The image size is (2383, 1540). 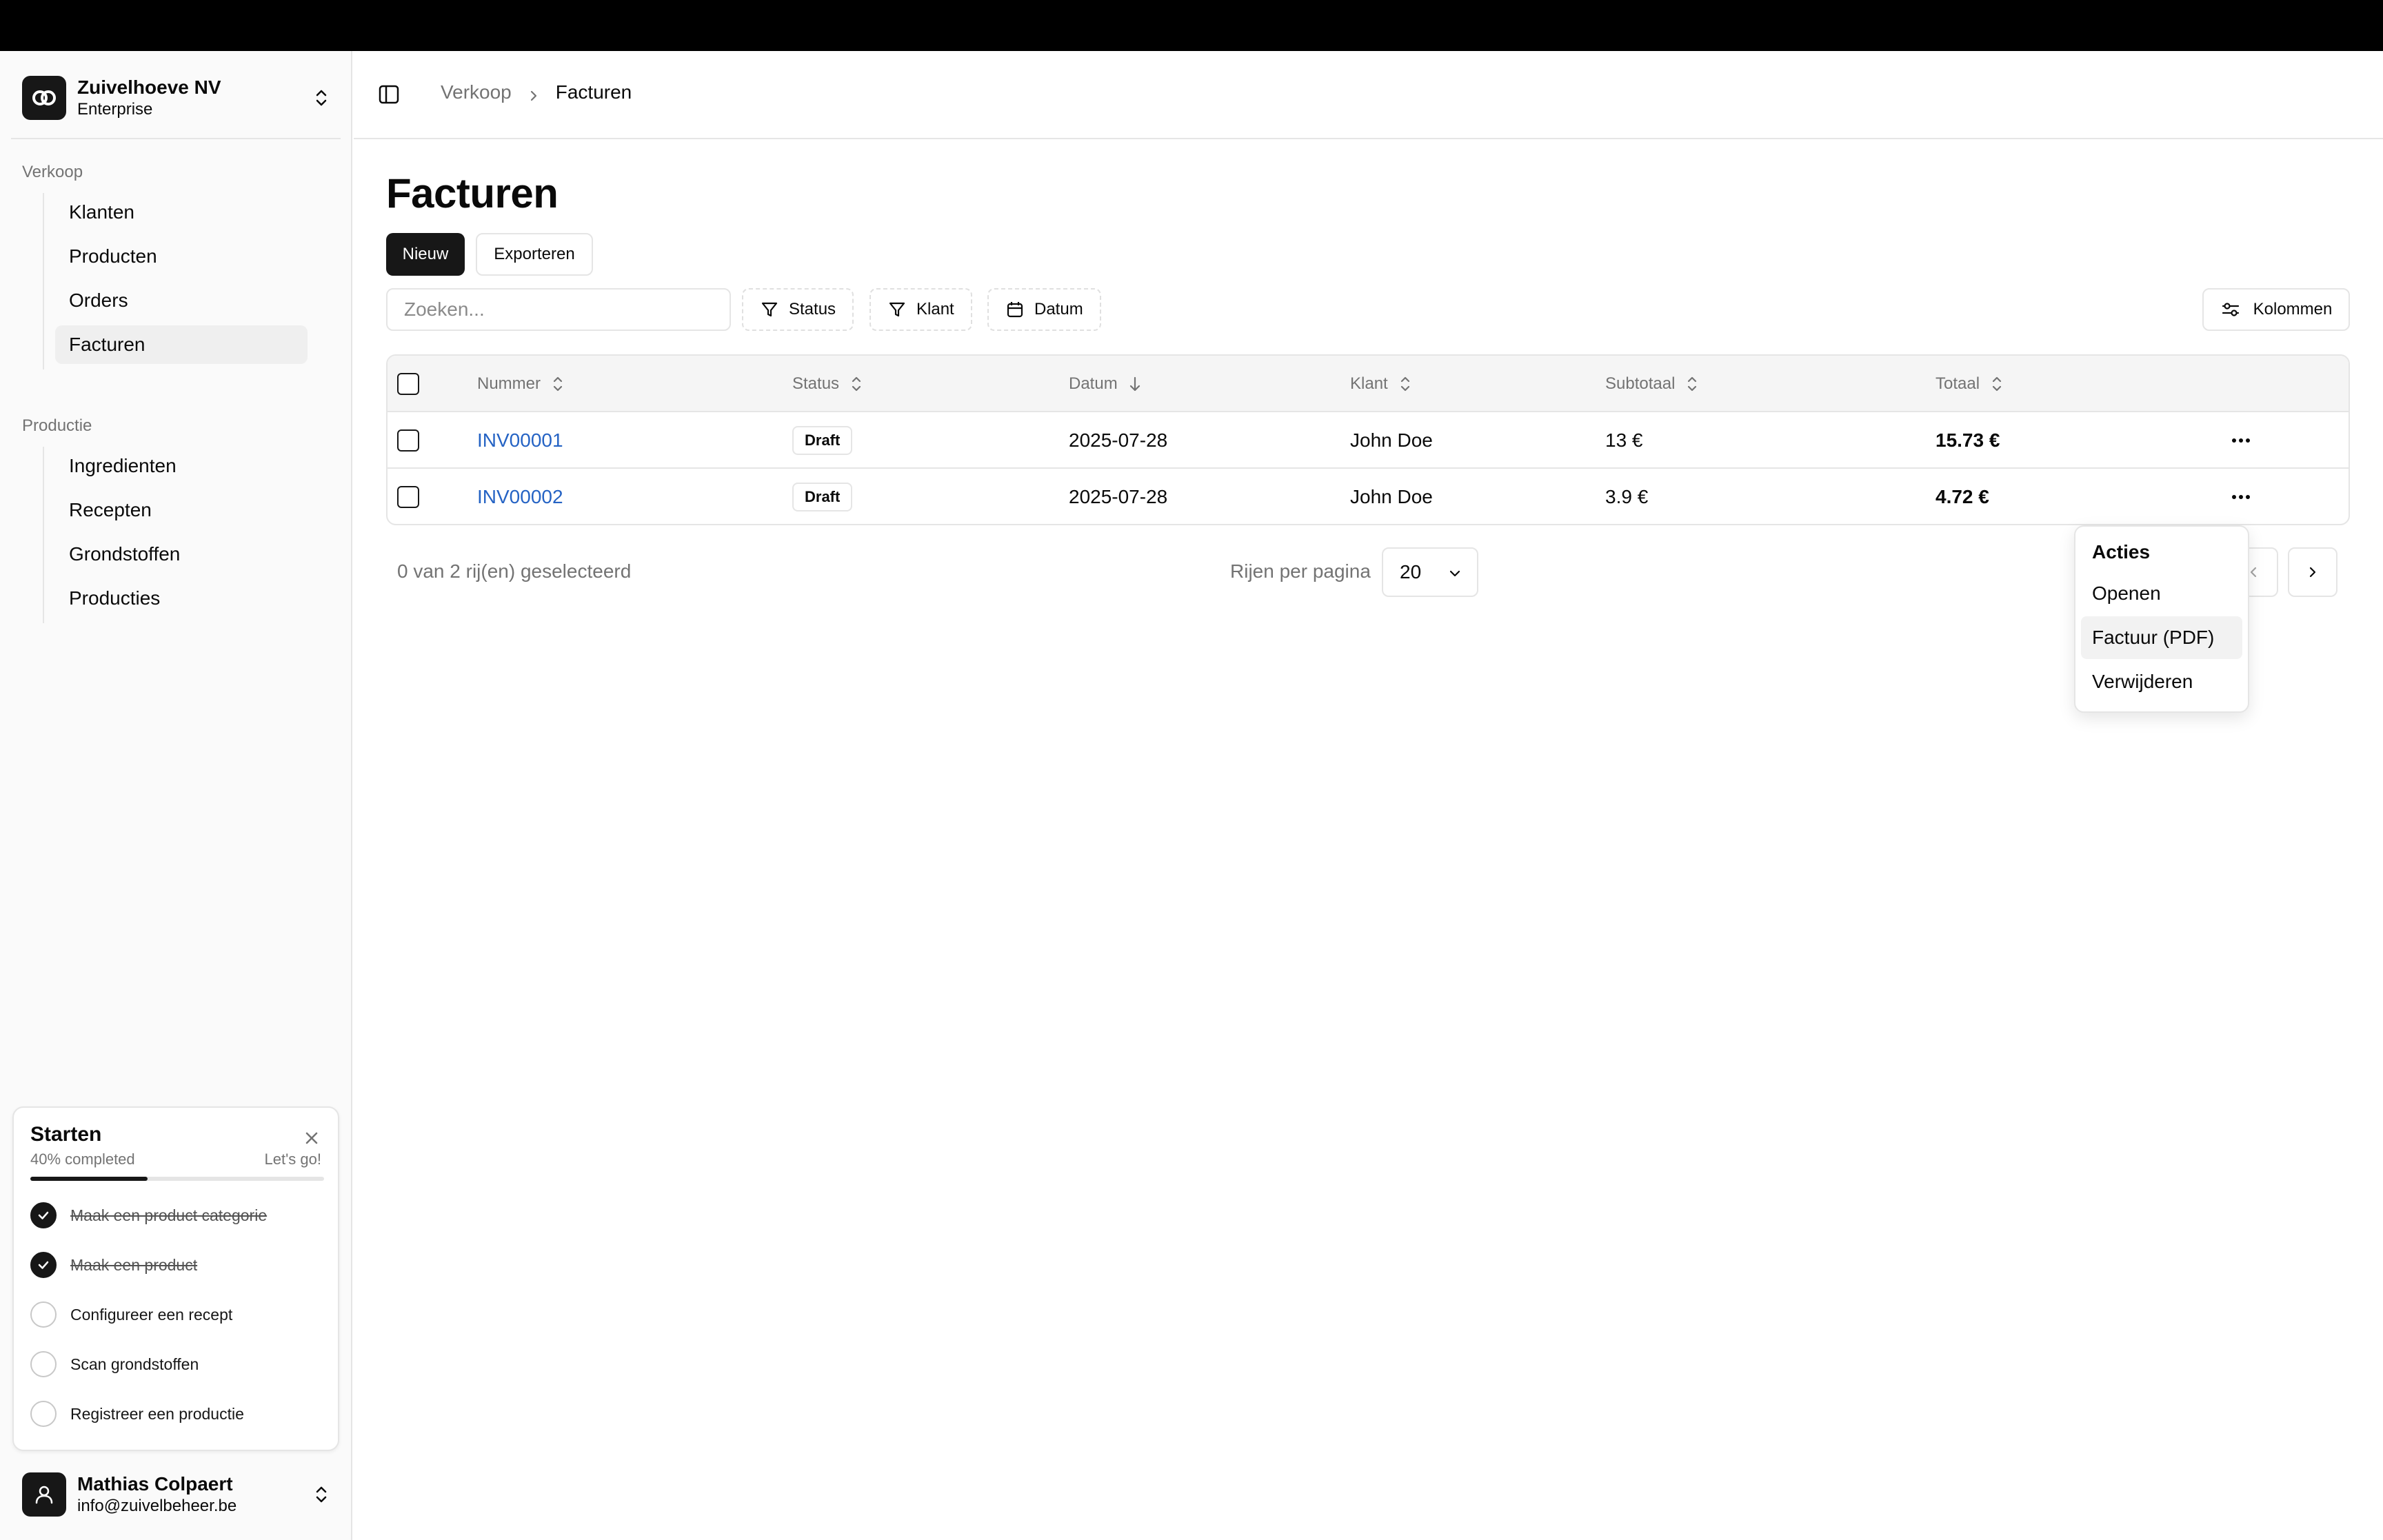 I want to click on column-header-datum: Datum, so click(x=1106, y=384).